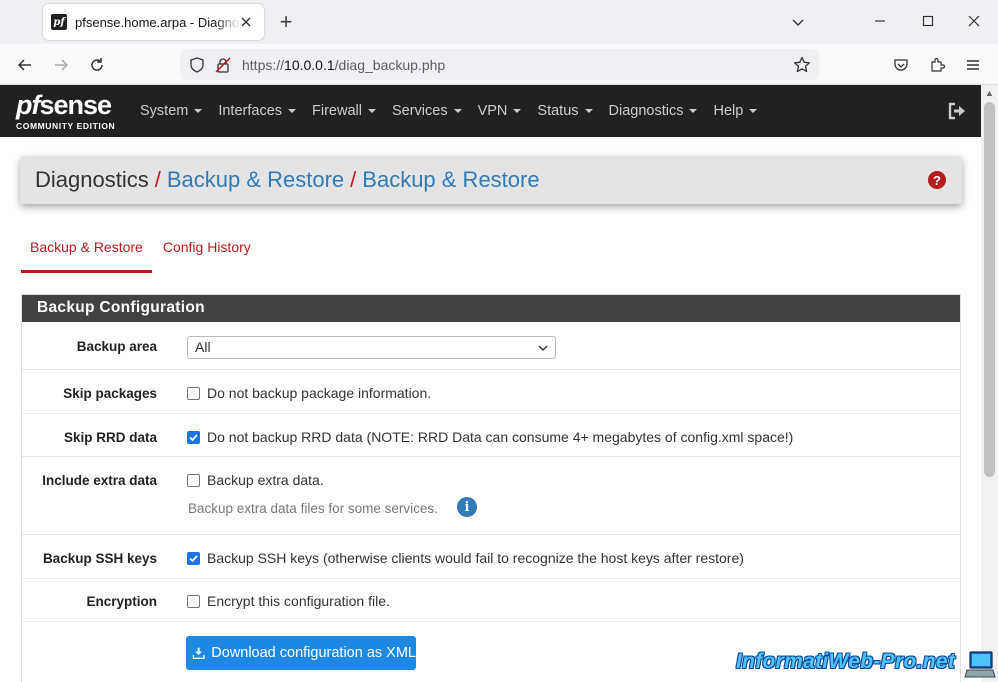 This screenshot has width=998, height=682. What do you see at coordinates (97, 65) in the screenshot?
I see `reload-icon` at bounding box center [97, 65].